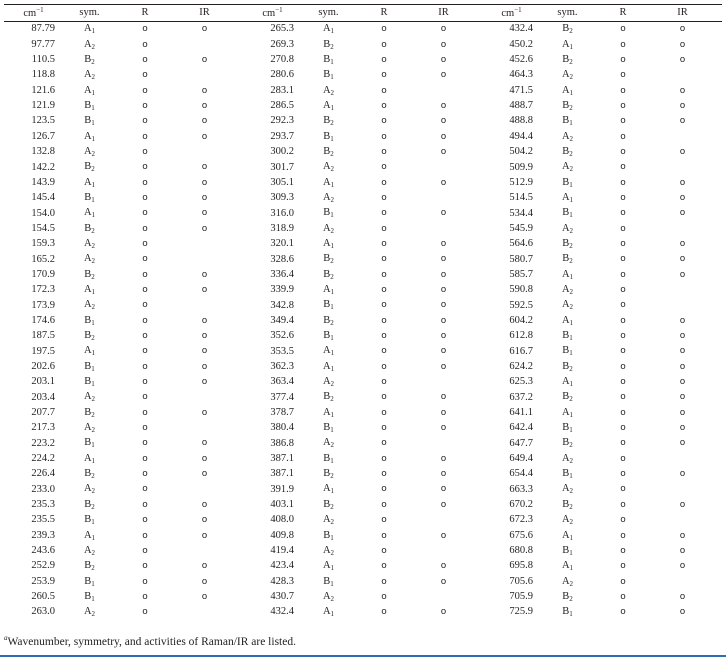 This screenshot has height=662, width=726. I want to click on wavenumber-cell: 647.7, so click(521, 443).